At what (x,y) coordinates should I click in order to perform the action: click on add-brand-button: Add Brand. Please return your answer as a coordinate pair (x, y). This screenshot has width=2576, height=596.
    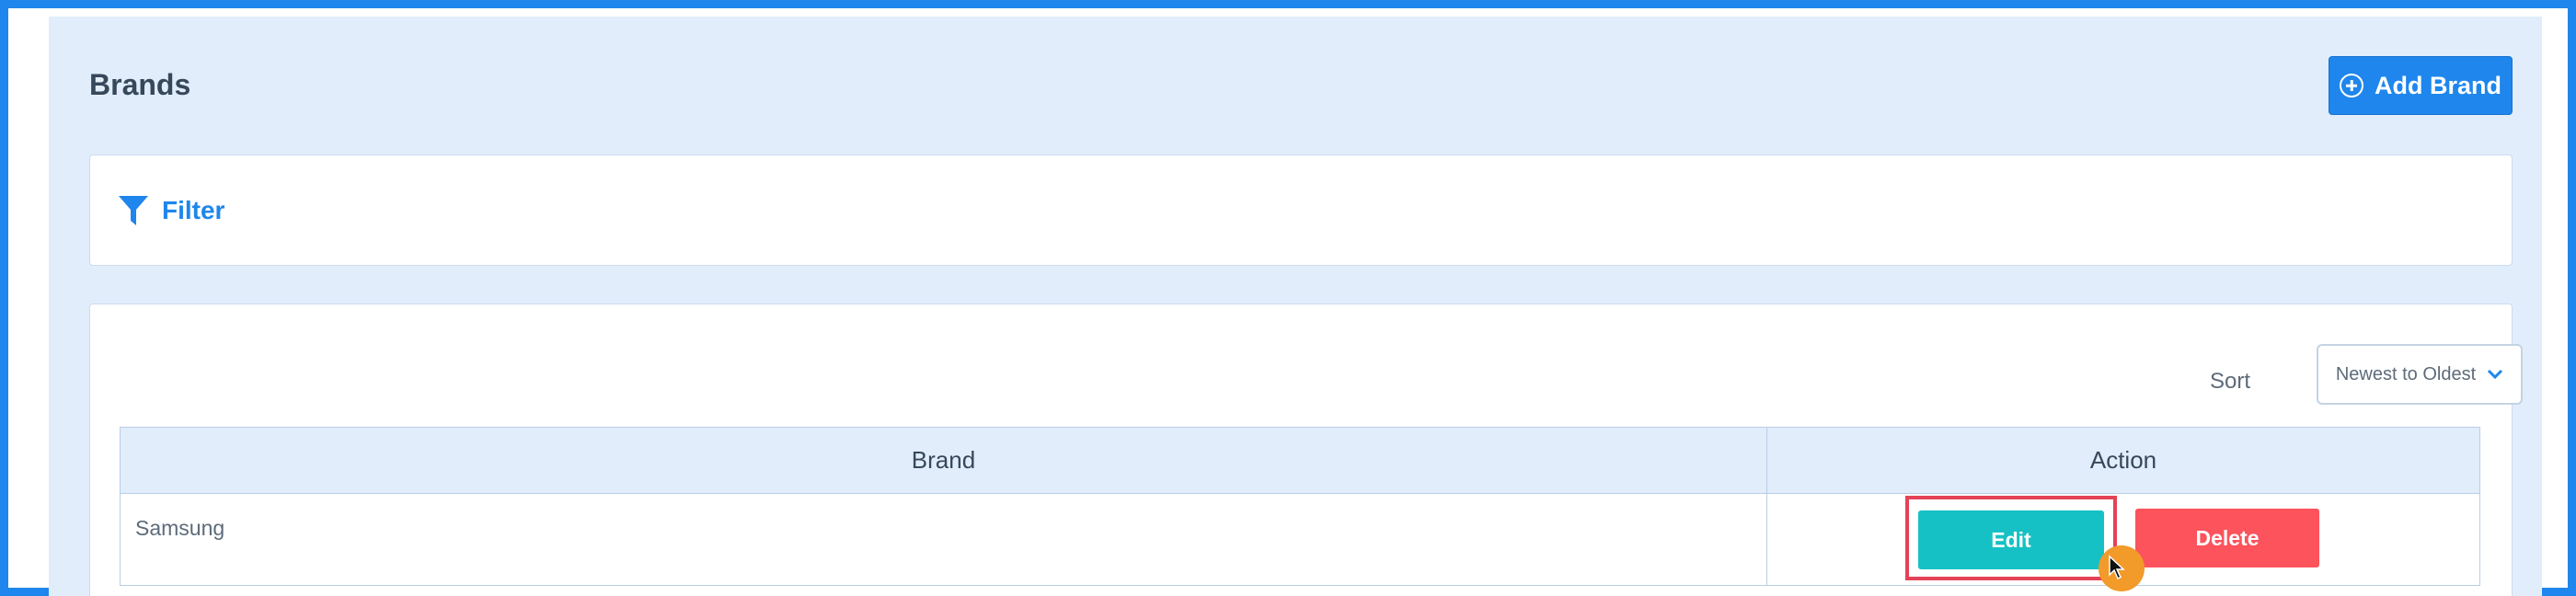
    Looking at the image, I should click on (2421, 85).